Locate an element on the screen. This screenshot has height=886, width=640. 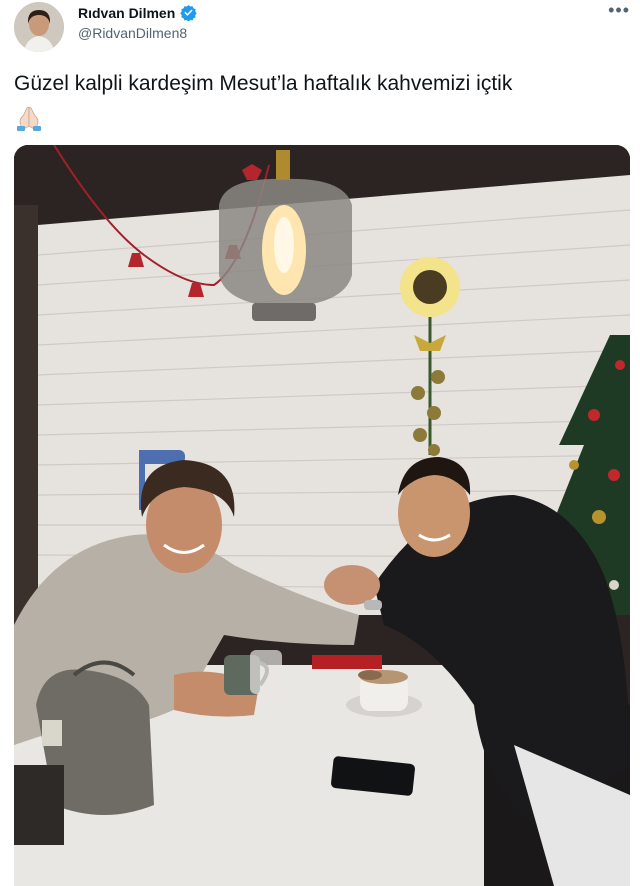
red-card is located at coordinates (347, 662).